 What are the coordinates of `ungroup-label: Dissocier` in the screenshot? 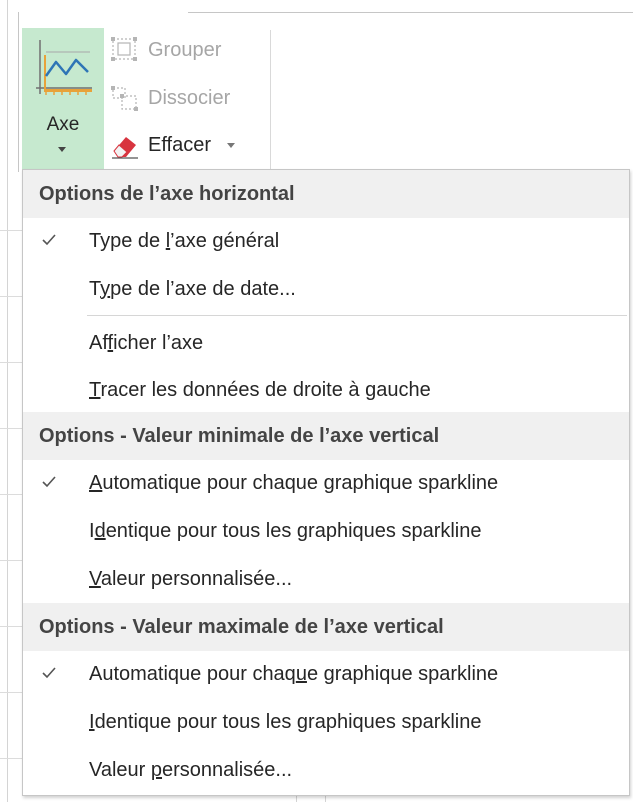 It's located at (189, 97).